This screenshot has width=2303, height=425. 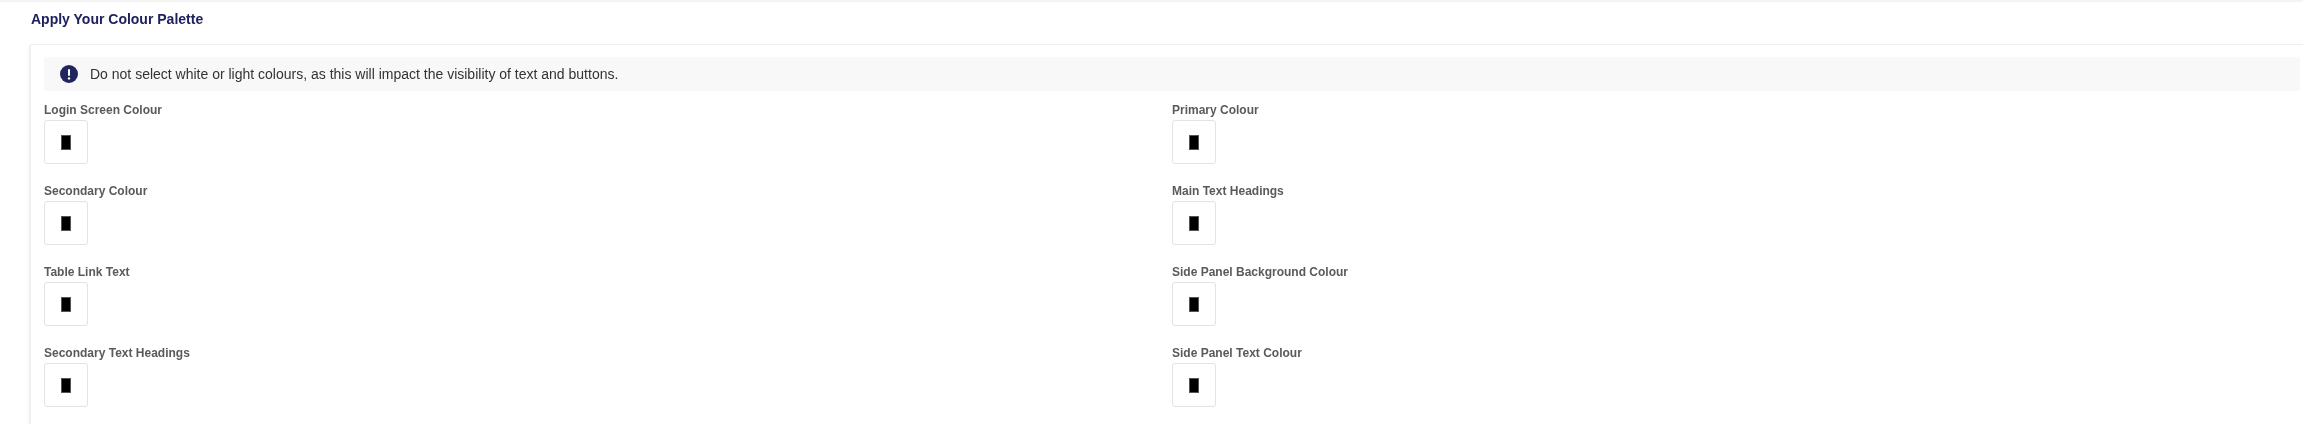 I want to click on field-label: Secondary Colour, so click(x=96, y=191).